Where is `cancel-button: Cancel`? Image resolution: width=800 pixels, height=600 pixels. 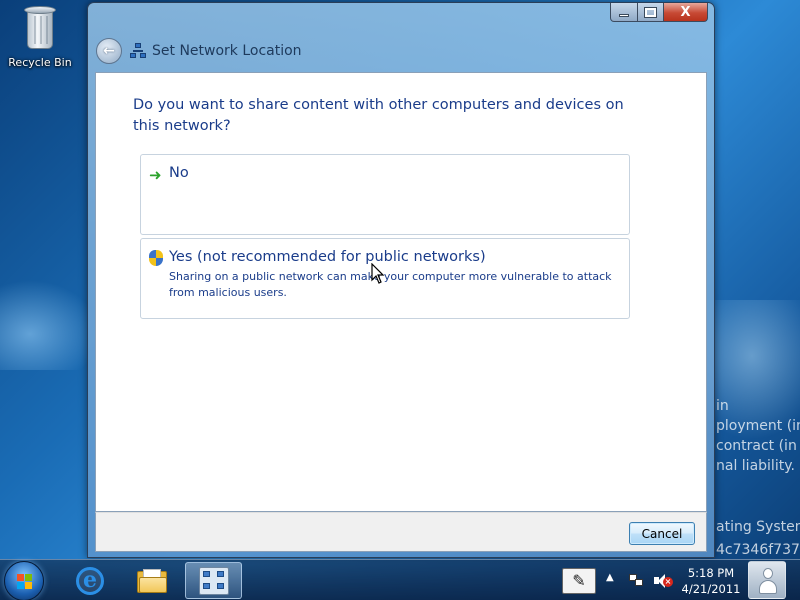 cancel-button: Cancel is located at coordinates (662, 533).